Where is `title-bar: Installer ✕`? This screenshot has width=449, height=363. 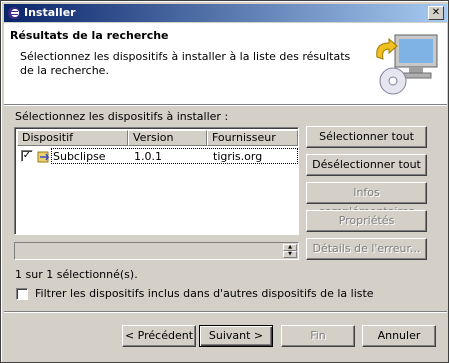 title-bar: Installer ✕ is located at coordinates (225, 13).